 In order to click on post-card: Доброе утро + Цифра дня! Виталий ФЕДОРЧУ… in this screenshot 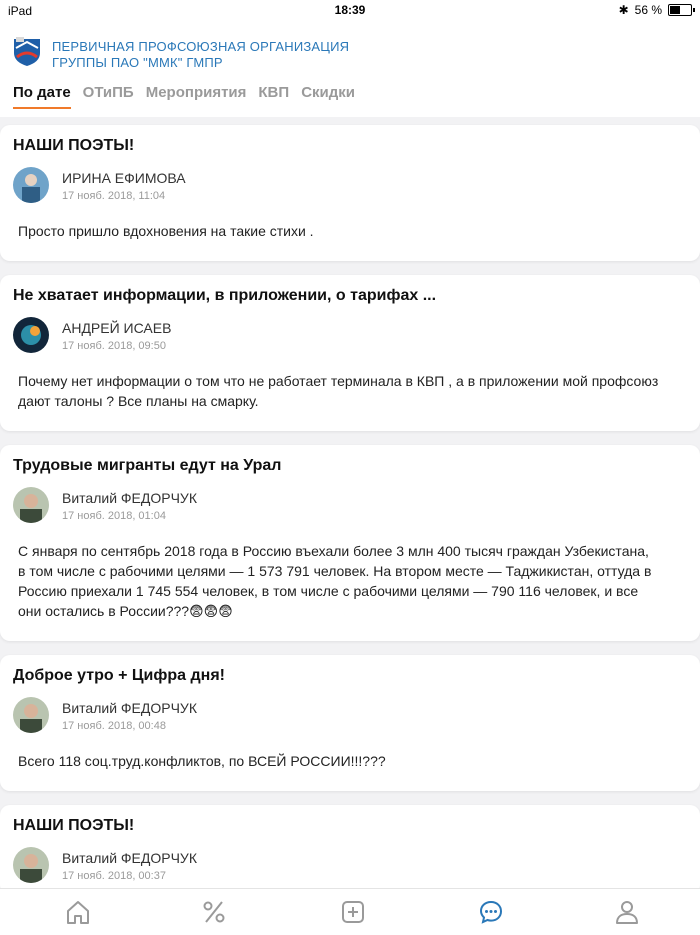, I will do `click(350, 723)`.